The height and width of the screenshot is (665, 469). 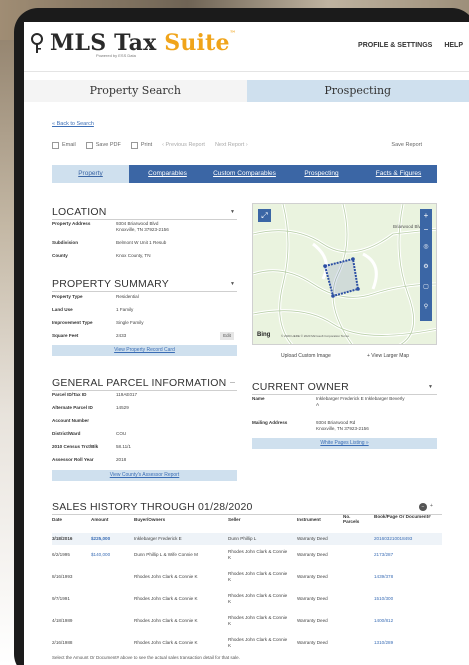 What do you see at coordinates (423, 507) in the screenshot?
I see `sales-collapse-minus-icon: −` at bounding box center [423, 507].